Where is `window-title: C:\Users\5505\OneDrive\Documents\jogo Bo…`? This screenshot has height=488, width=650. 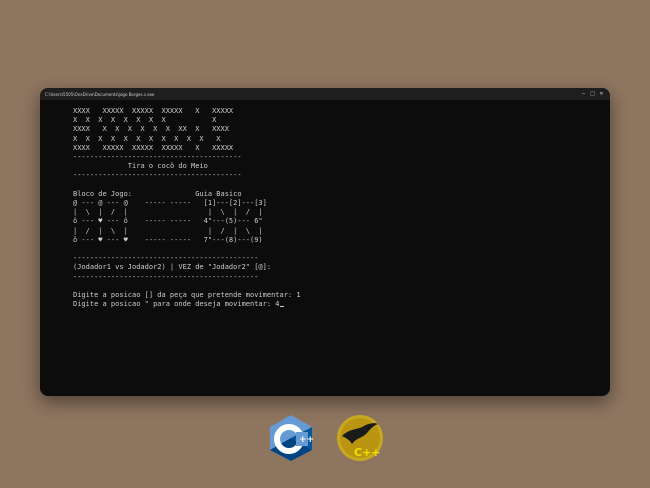 window-title: C:\Users\5505\OneDrive\Documents\jogo Bo… is located at coordinates (100, 94).